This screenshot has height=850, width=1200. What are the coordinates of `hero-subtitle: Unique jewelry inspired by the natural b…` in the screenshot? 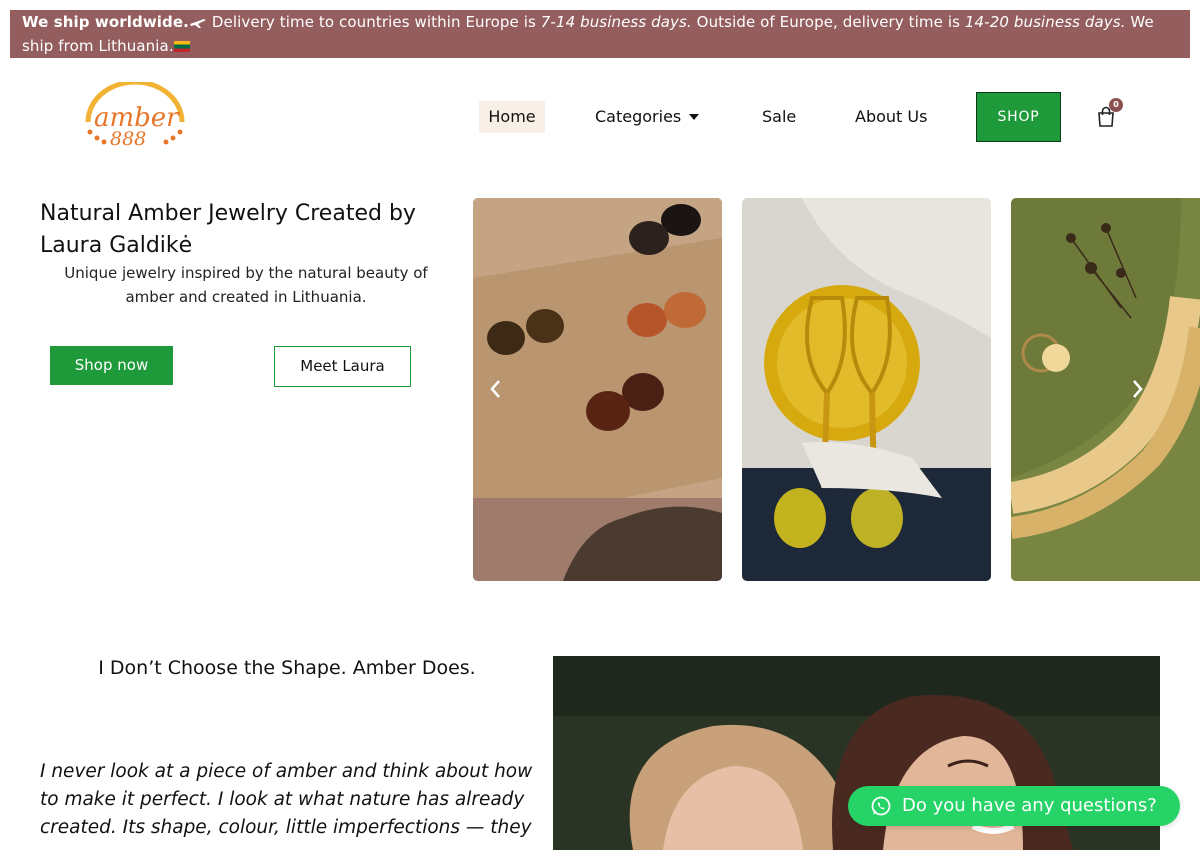 It's located at (246, 285).